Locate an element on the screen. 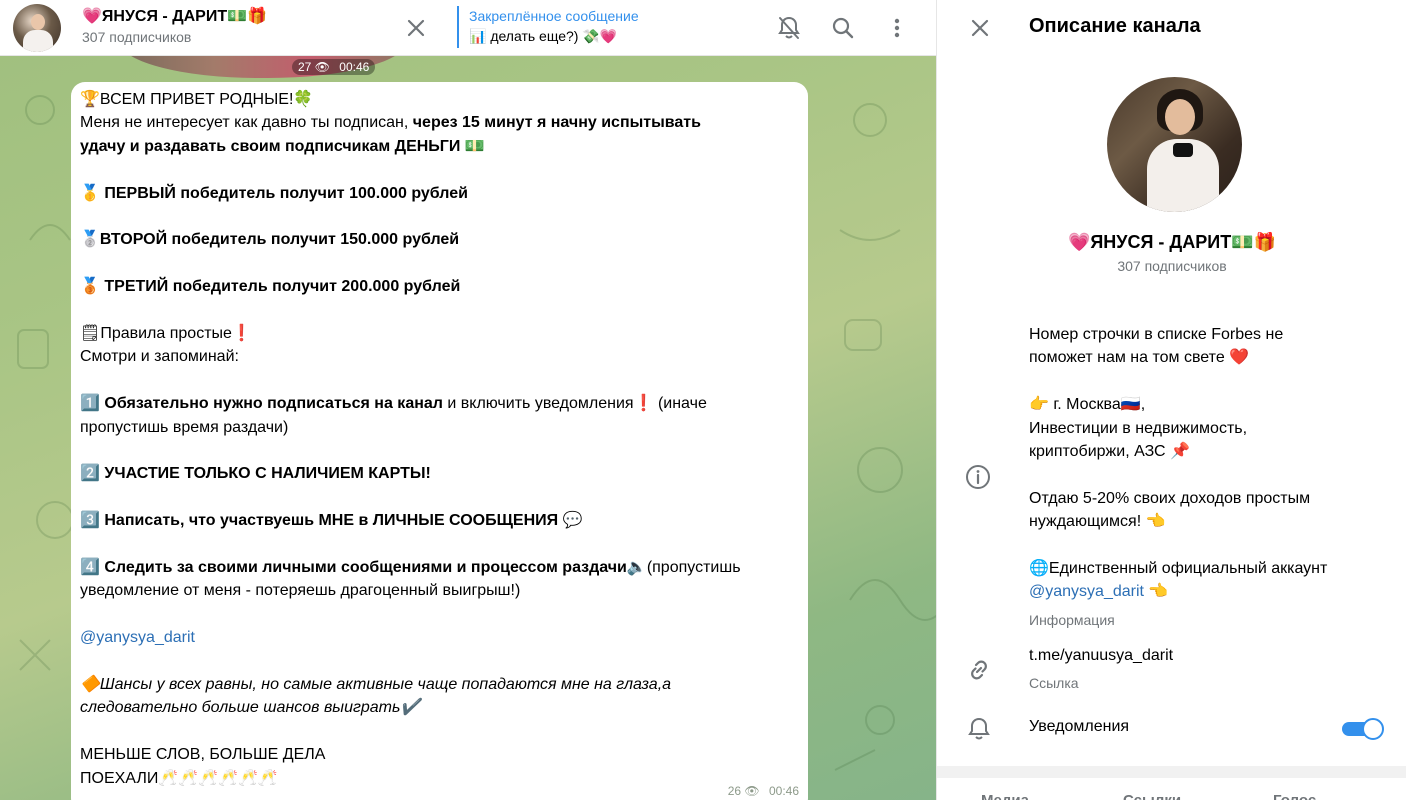 This screenshot has height=800, width=1406. mute-button is located at coordinates (789, 28).